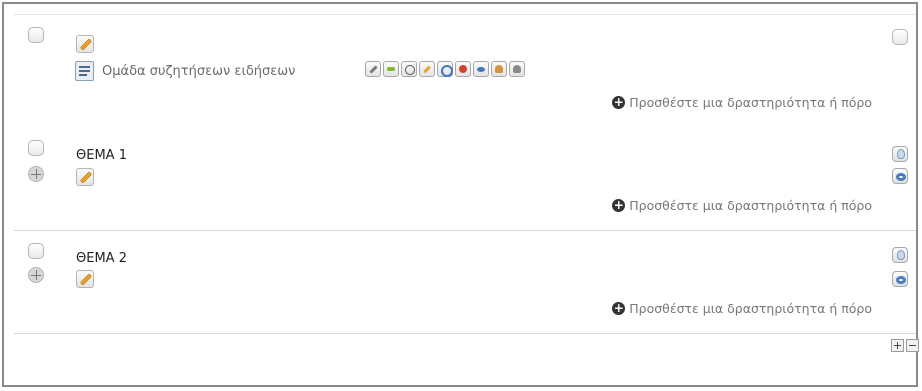 The height and width of the screenshot is (391, 922). What do you see at coordinates (900, 37) in the screenshot?
I see `section-right-checkbox` at bounding box center [900, 37].